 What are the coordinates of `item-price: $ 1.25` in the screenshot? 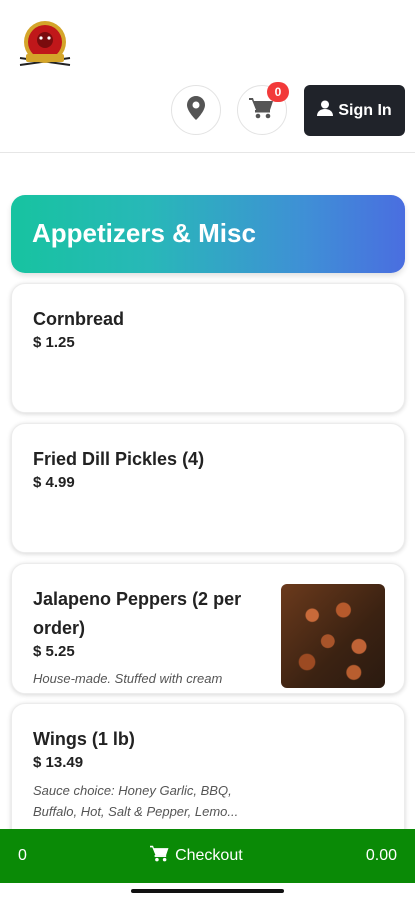 It's located at (54, 342).